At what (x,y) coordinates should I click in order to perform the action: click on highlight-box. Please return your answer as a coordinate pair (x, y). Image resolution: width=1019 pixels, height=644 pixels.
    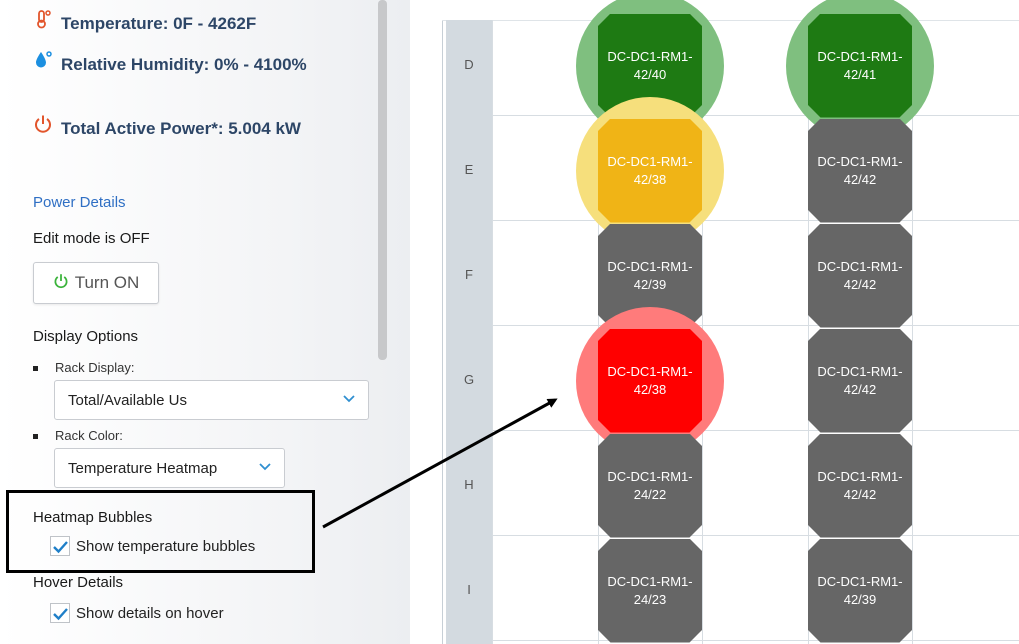
    Looking at the image, I should click on (160, 531).